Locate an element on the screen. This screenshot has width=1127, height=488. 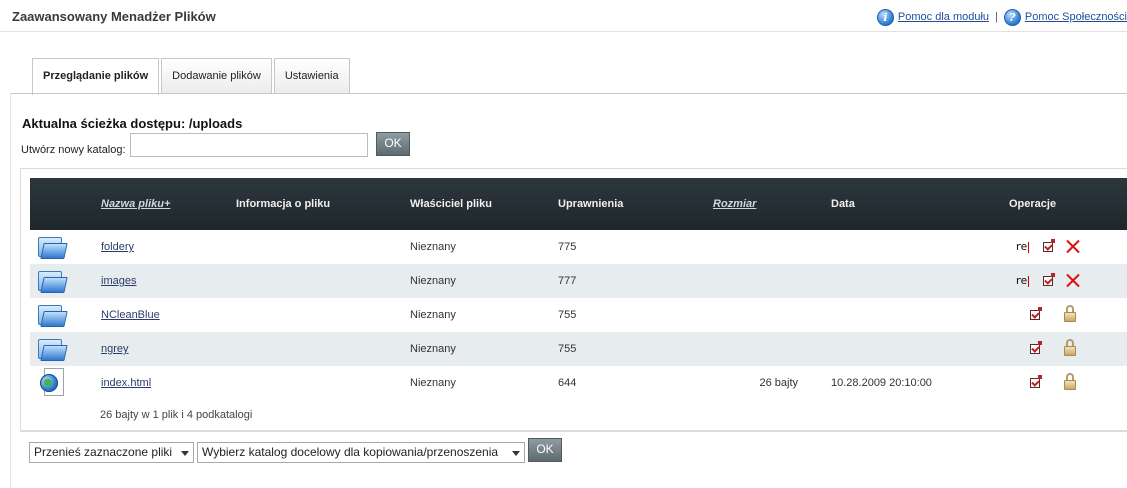
community-help-icon: ? is located at coordinates (1012, 17).